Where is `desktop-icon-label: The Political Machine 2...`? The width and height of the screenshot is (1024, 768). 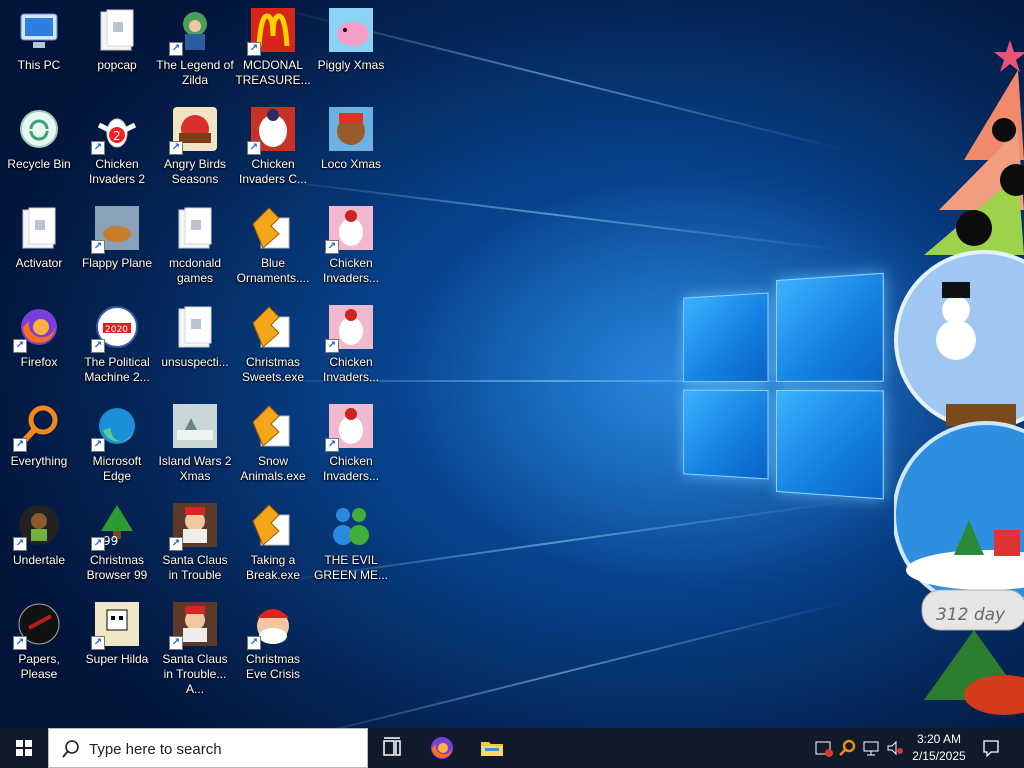 desktop-icon-label: The Political Machine 2... is located at coordinates (117, 369).